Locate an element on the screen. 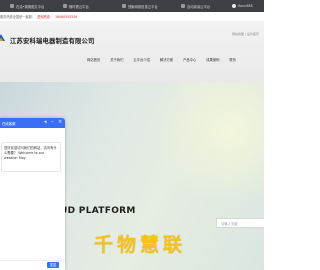  nav-item-contact: 联系 is located at coordinates (232, 60).